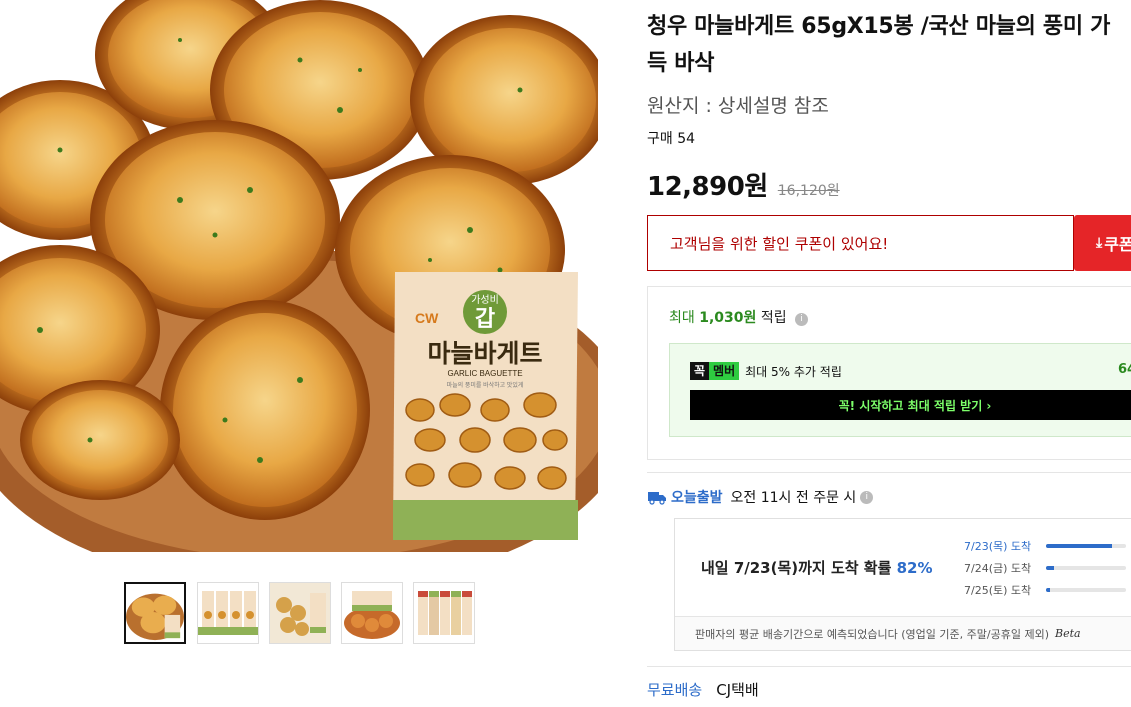 The image size is (1131, 707). What do you see at coordinates (998, 568) in the screenshot?
I see `arrival-date-label: 7/24(금) 도착` at bounding box center [998, 568].